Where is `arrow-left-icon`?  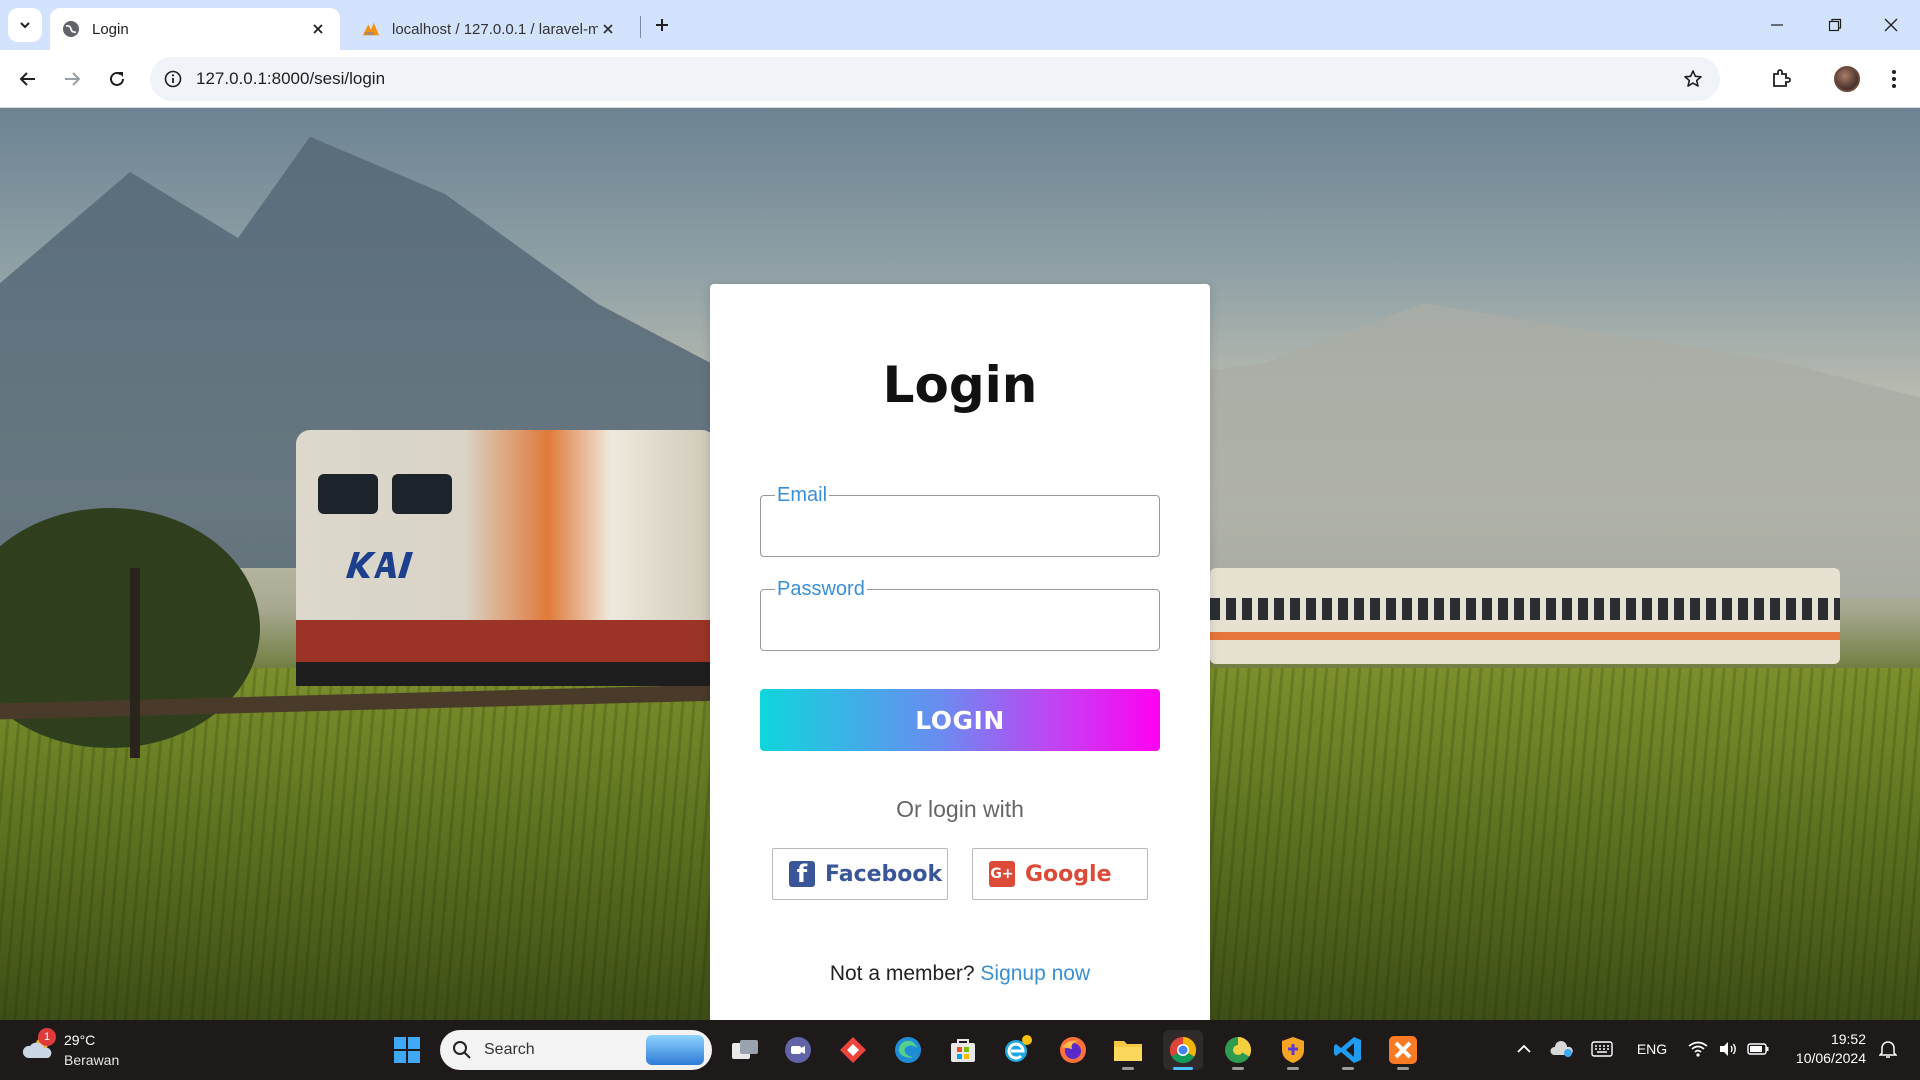
arrow-left-icon is located at coordinates (27, 79).